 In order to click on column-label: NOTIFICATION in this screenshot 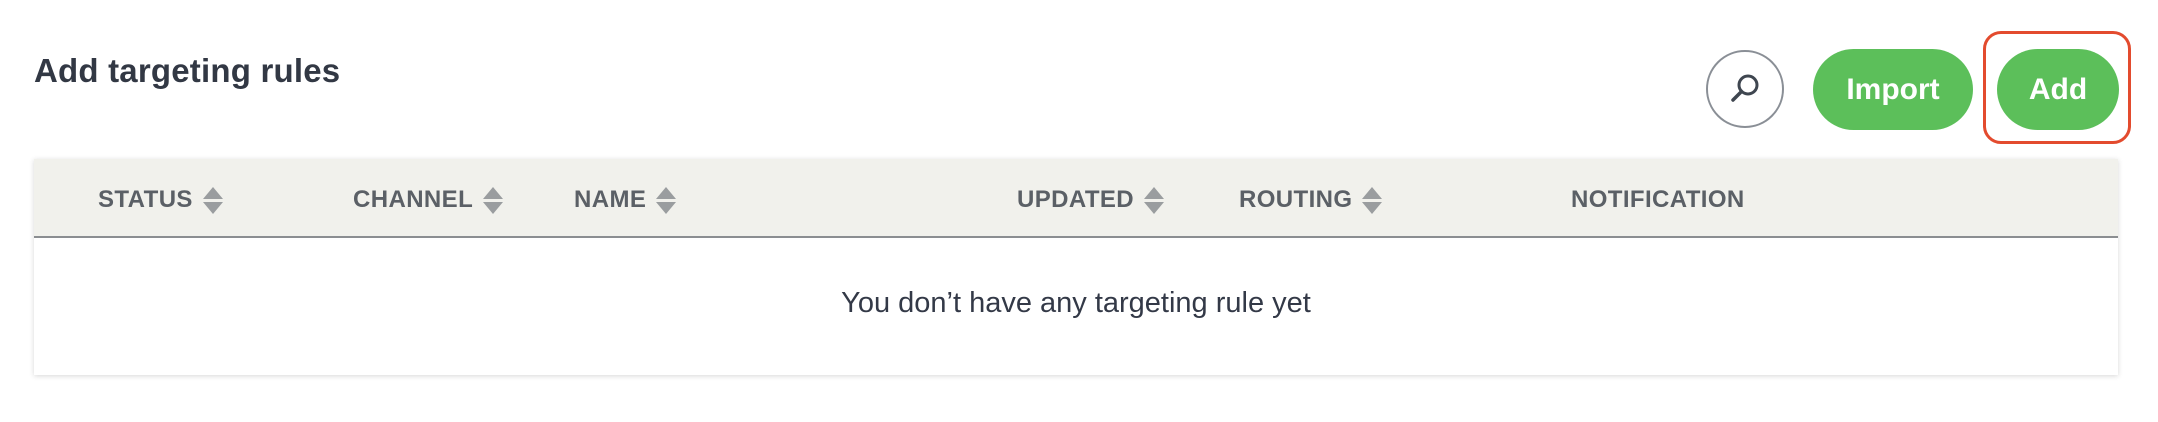, I will do `click(1658, 199)`.